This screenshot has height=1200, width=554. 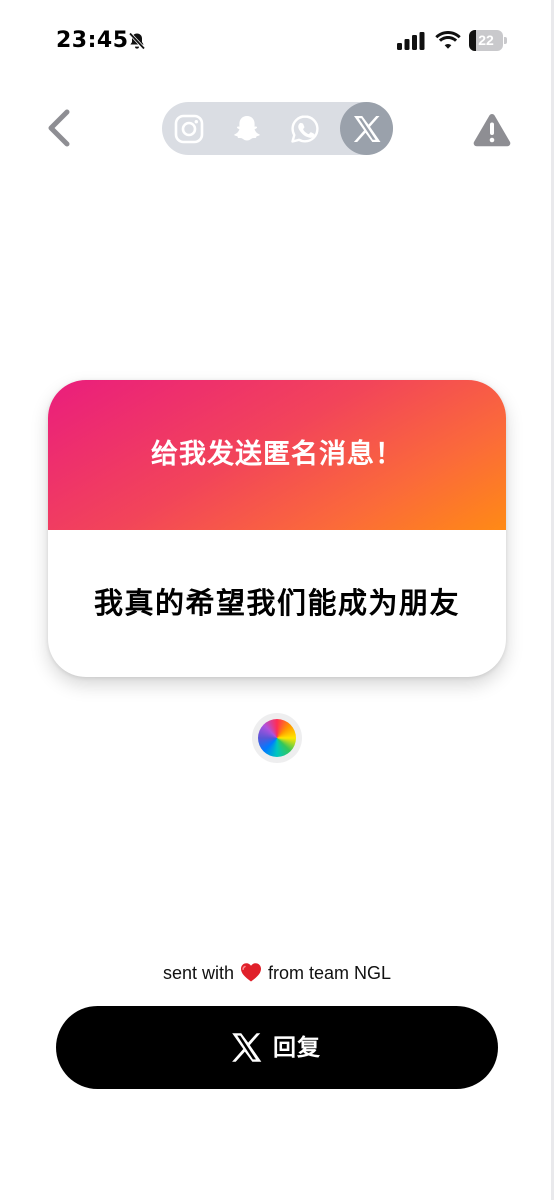 I want to click on status-time: 23:45, so click(x=92, y=40).